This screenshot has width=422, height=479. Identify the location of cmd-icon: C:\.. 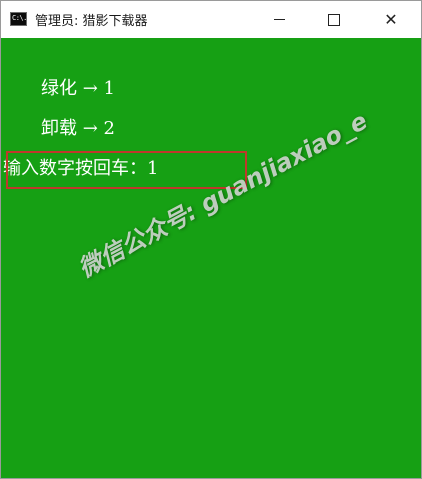
(18, 19).